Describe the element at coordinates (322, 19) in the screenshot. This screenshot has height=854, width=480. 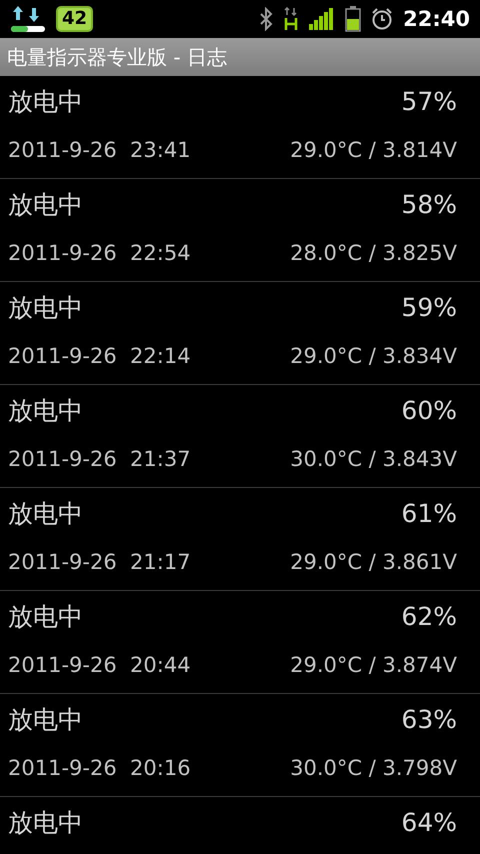
I see `signal-icon` at that location.